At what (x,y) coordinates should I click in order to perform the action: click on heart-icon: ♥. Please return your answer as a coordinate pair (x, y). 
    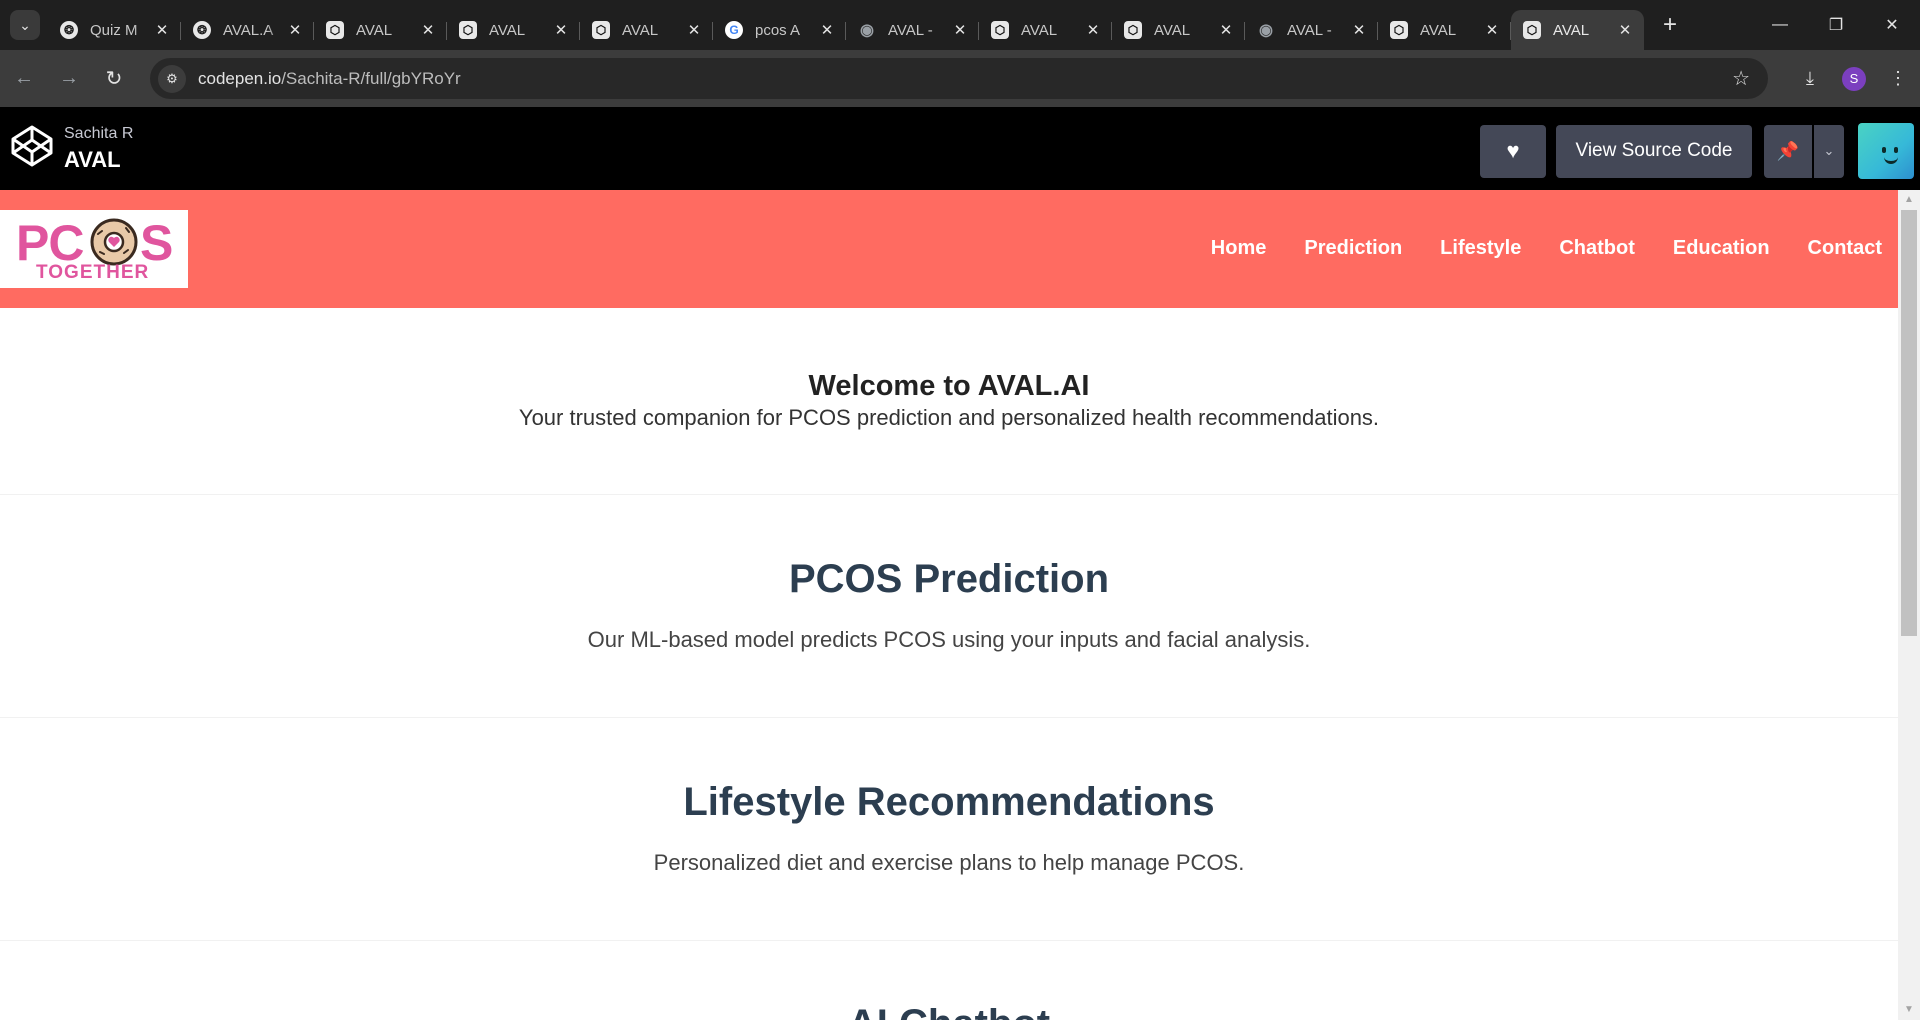
    Looking at the image, I should click on (1513, 150).